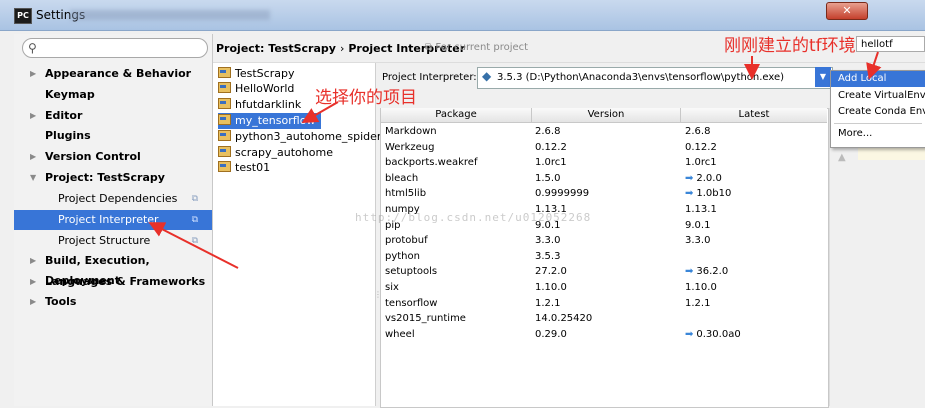  What do you see at coordinates (193, 245) in the screenshot?
I see `arrow-to-interpreter-nav` at bounding box center [193, 245].